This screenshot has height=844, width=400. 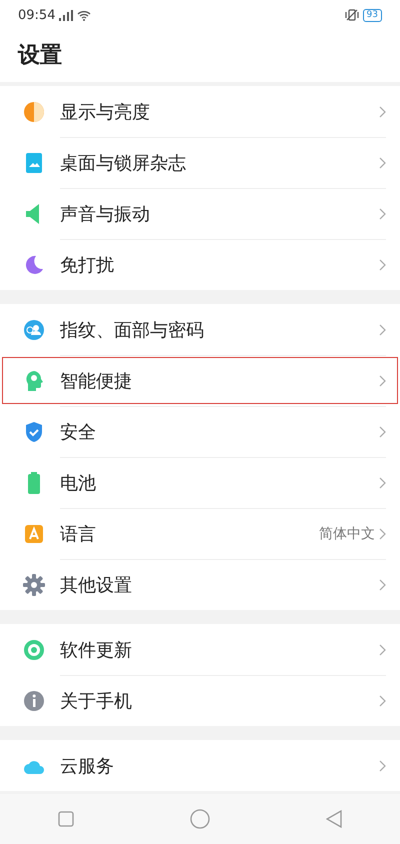 I want to click on settings-item: 语言 简体中文, so click(x=200, y=533).